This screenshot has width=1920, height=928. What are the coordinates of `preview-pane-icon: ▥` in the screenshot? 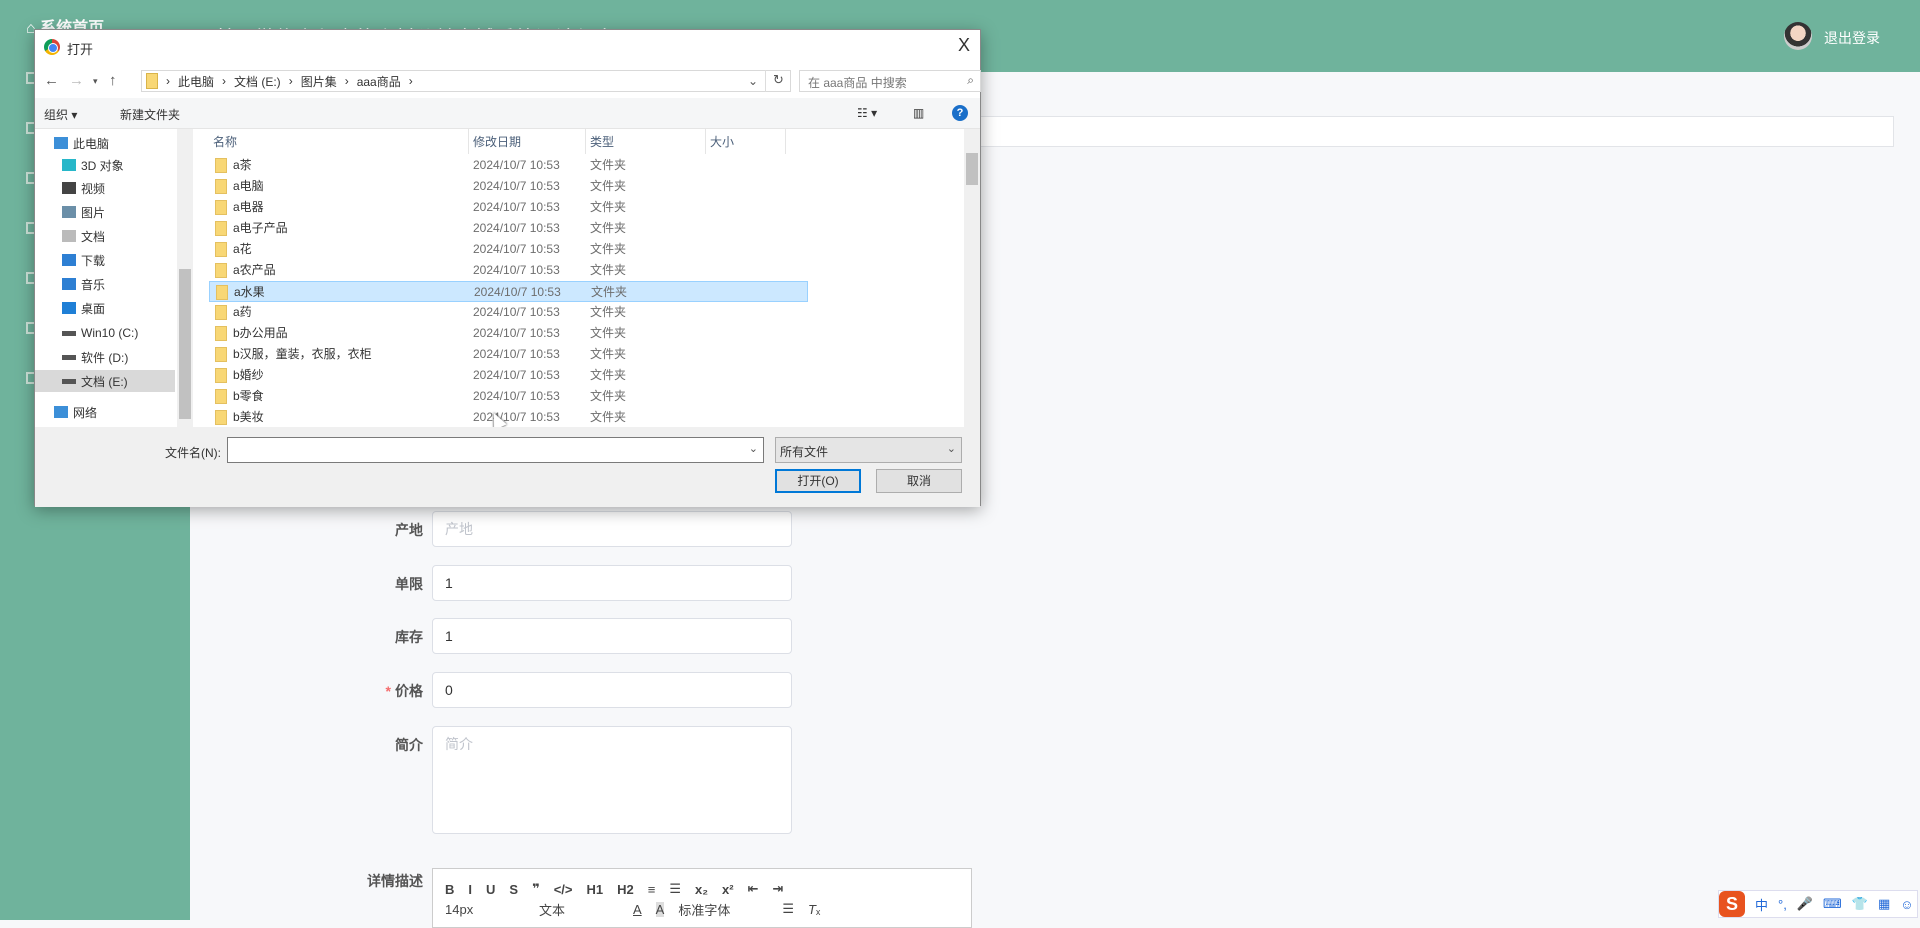 It's located at (918, 113).